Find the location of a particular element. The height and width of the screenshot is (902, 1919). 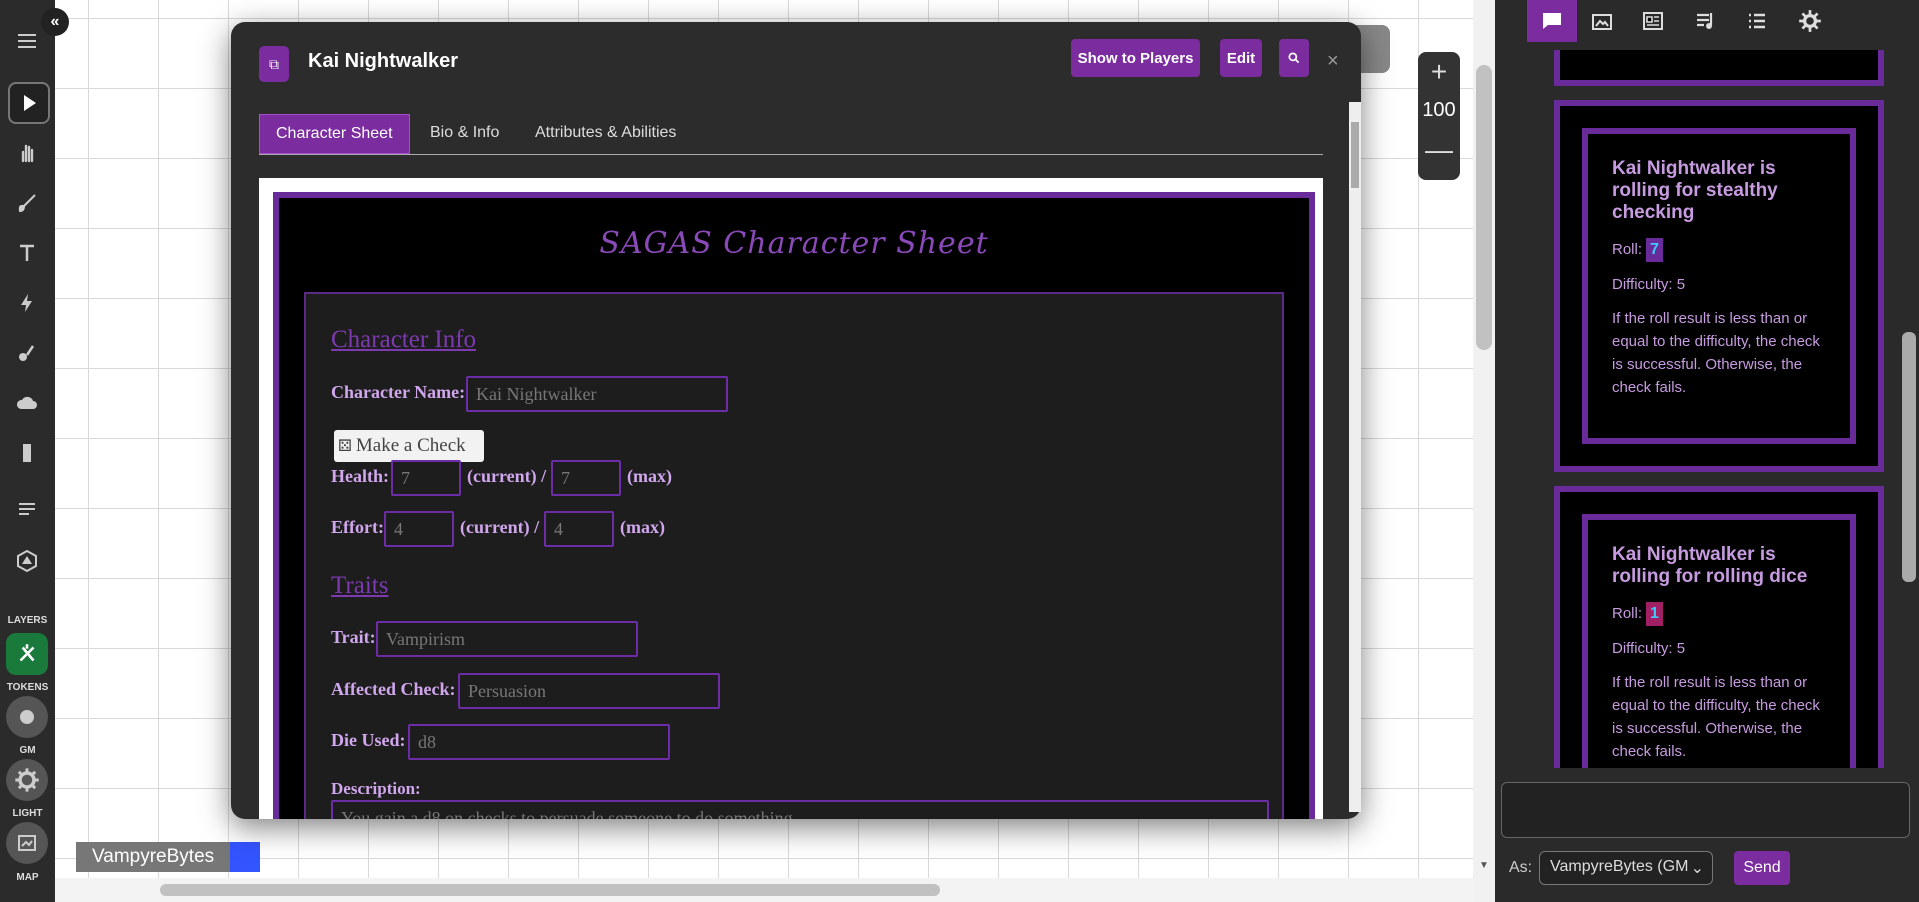

search-button is located at coordinates (1294, 58).